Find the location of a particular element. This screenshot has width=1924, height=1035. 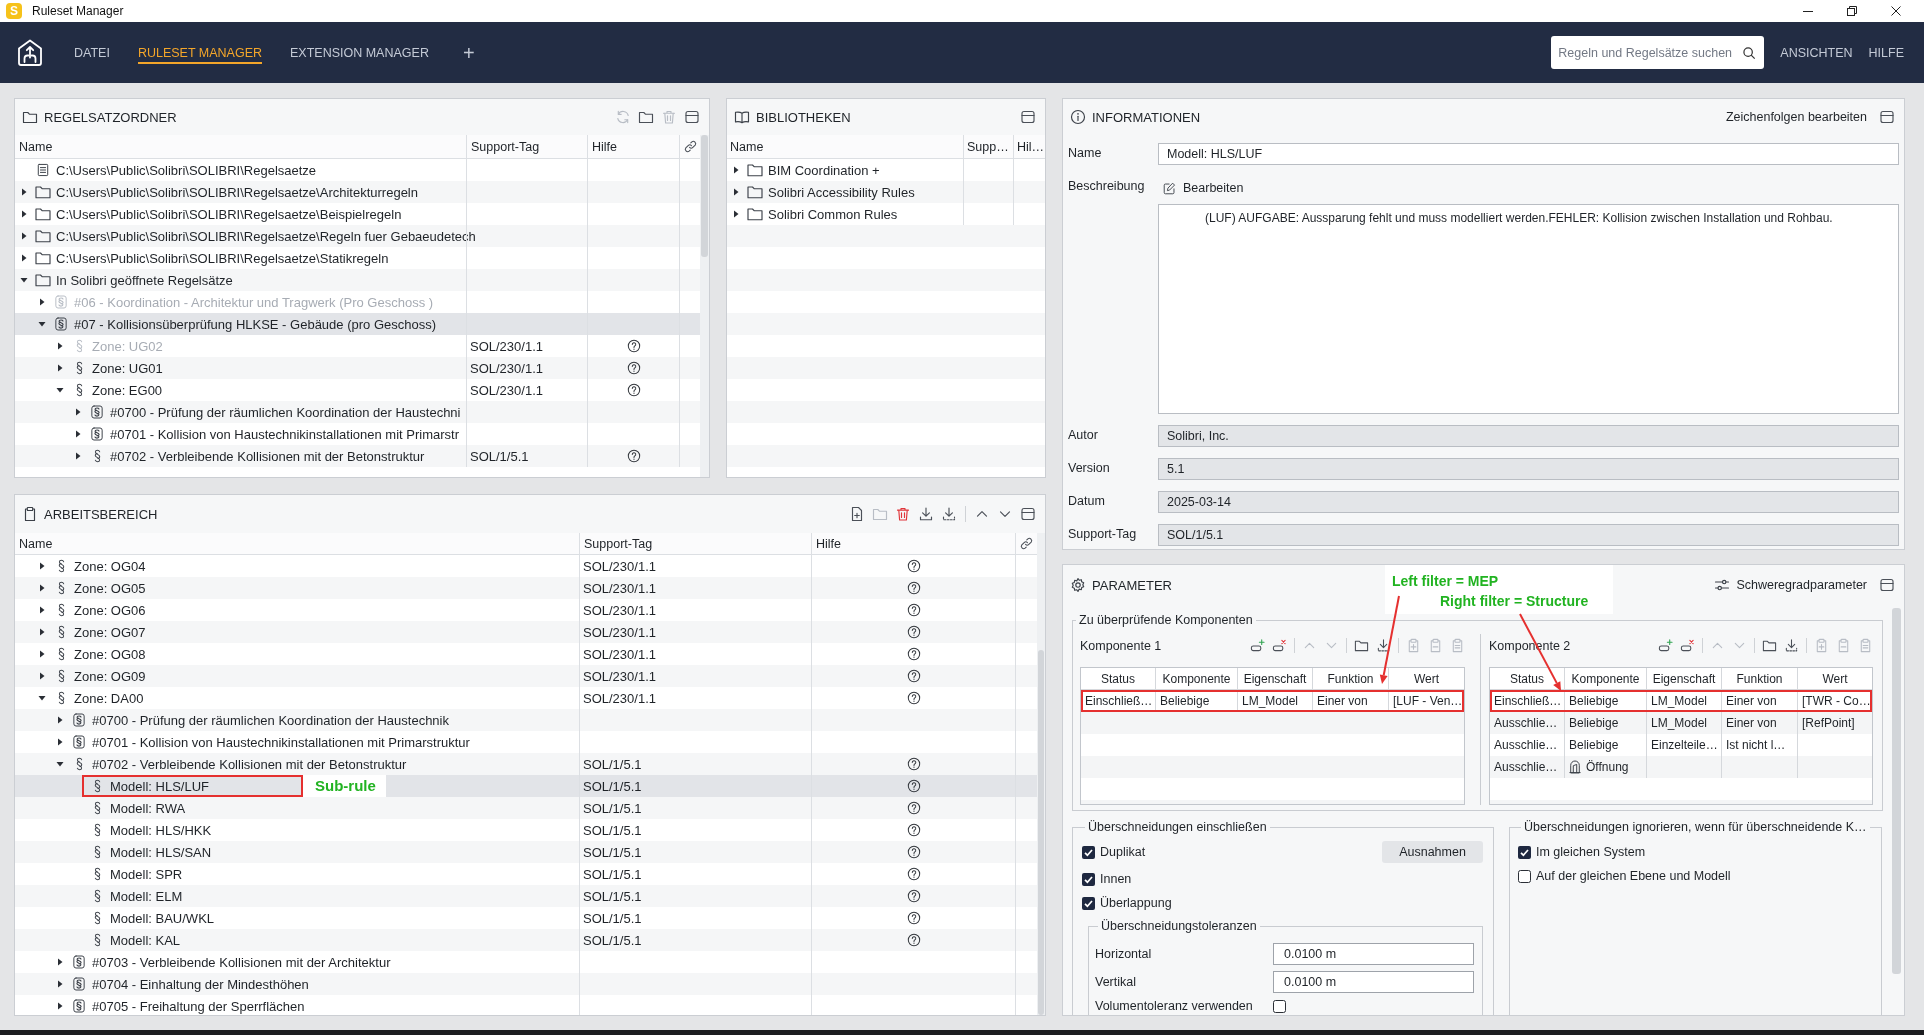

tree-row: Modell: KAL SOL/1/5.1 is located at coordinates (526, 940).